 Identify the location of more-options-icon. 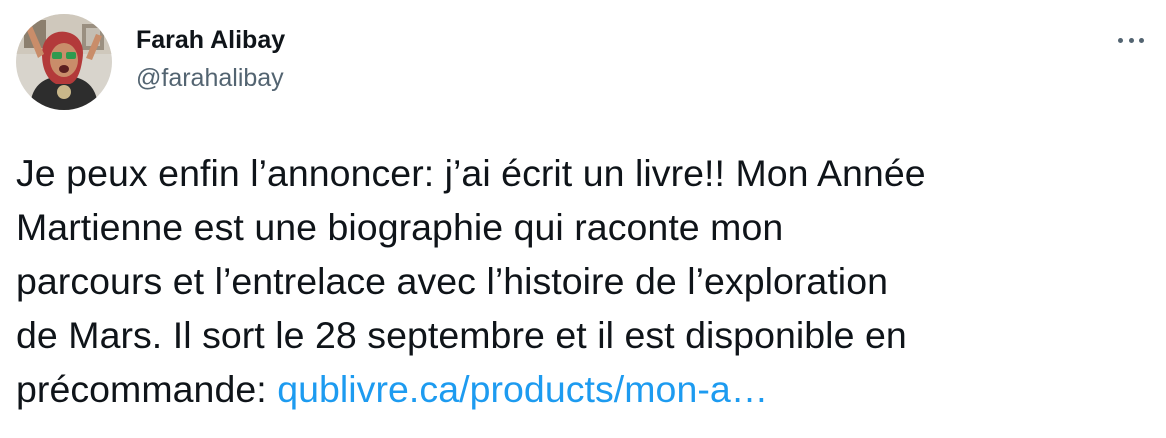
(1131, 40).